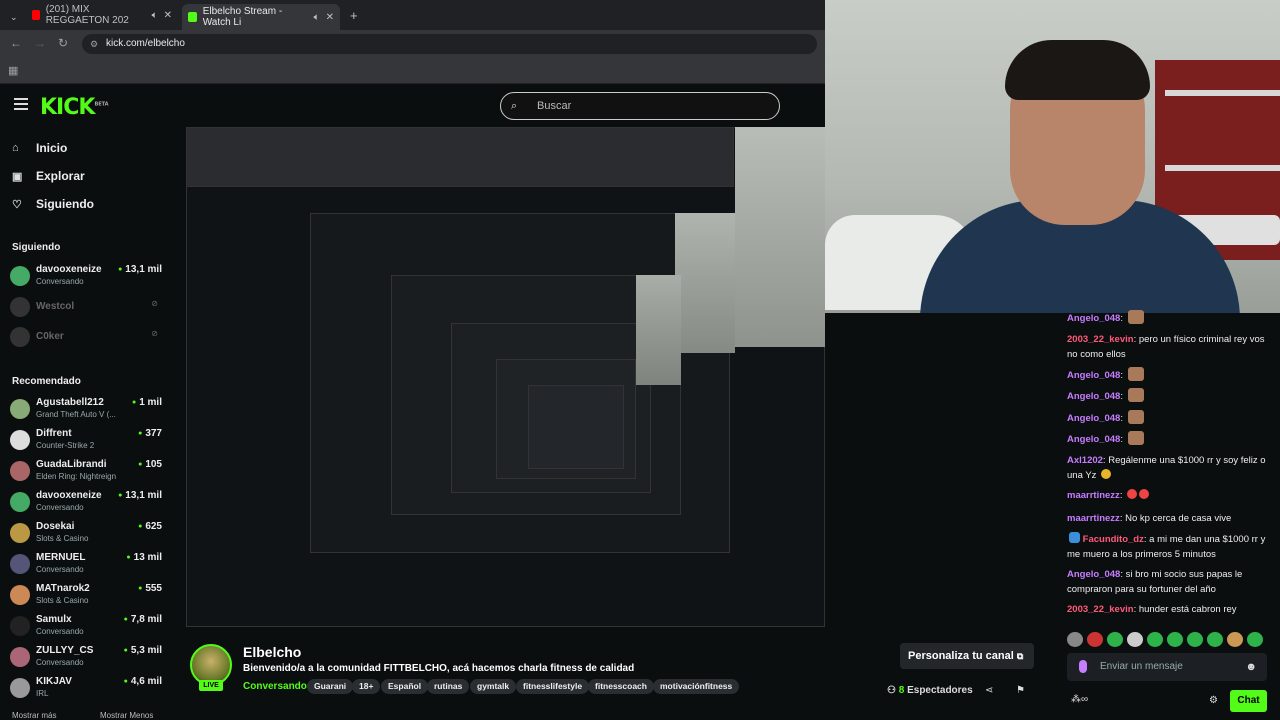  Describe the element at coordinates (154, 303) in the screenshot. I see `offline-icon: ⊘` at that location.